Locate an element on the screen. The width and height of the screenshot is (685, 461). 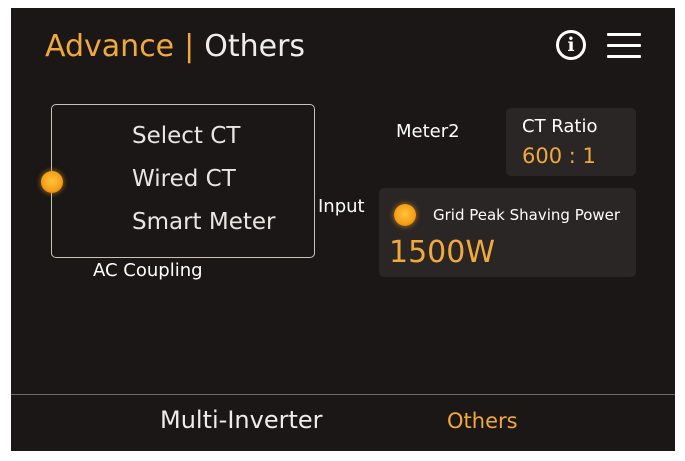
tab-others: Others is located at coordinates (482, 421).